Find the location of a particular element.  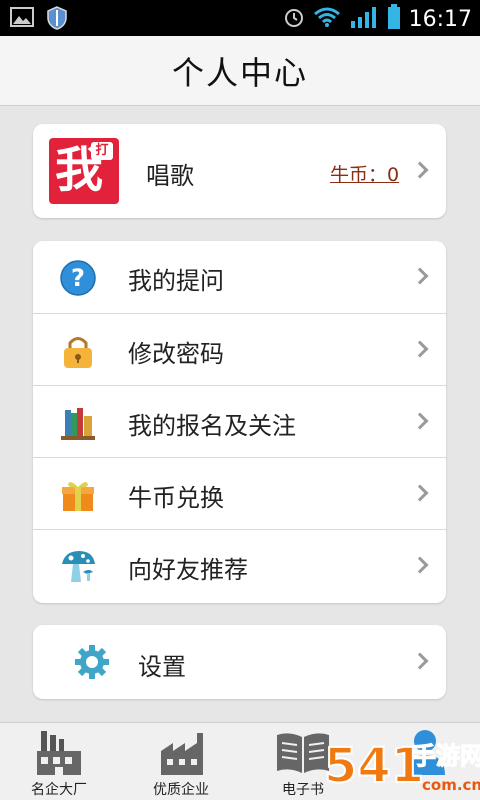

mushroom-icon is located at coordinates (78, 567).